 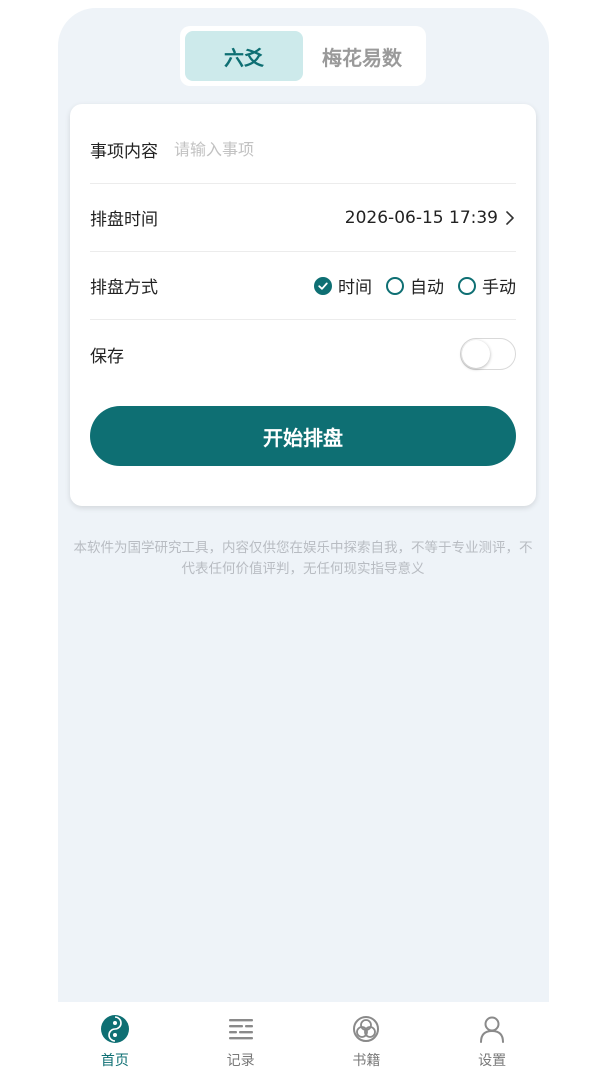 I want to click on mode-segmented-control: 六爻 梅花易数, so click(x=303, y=56).